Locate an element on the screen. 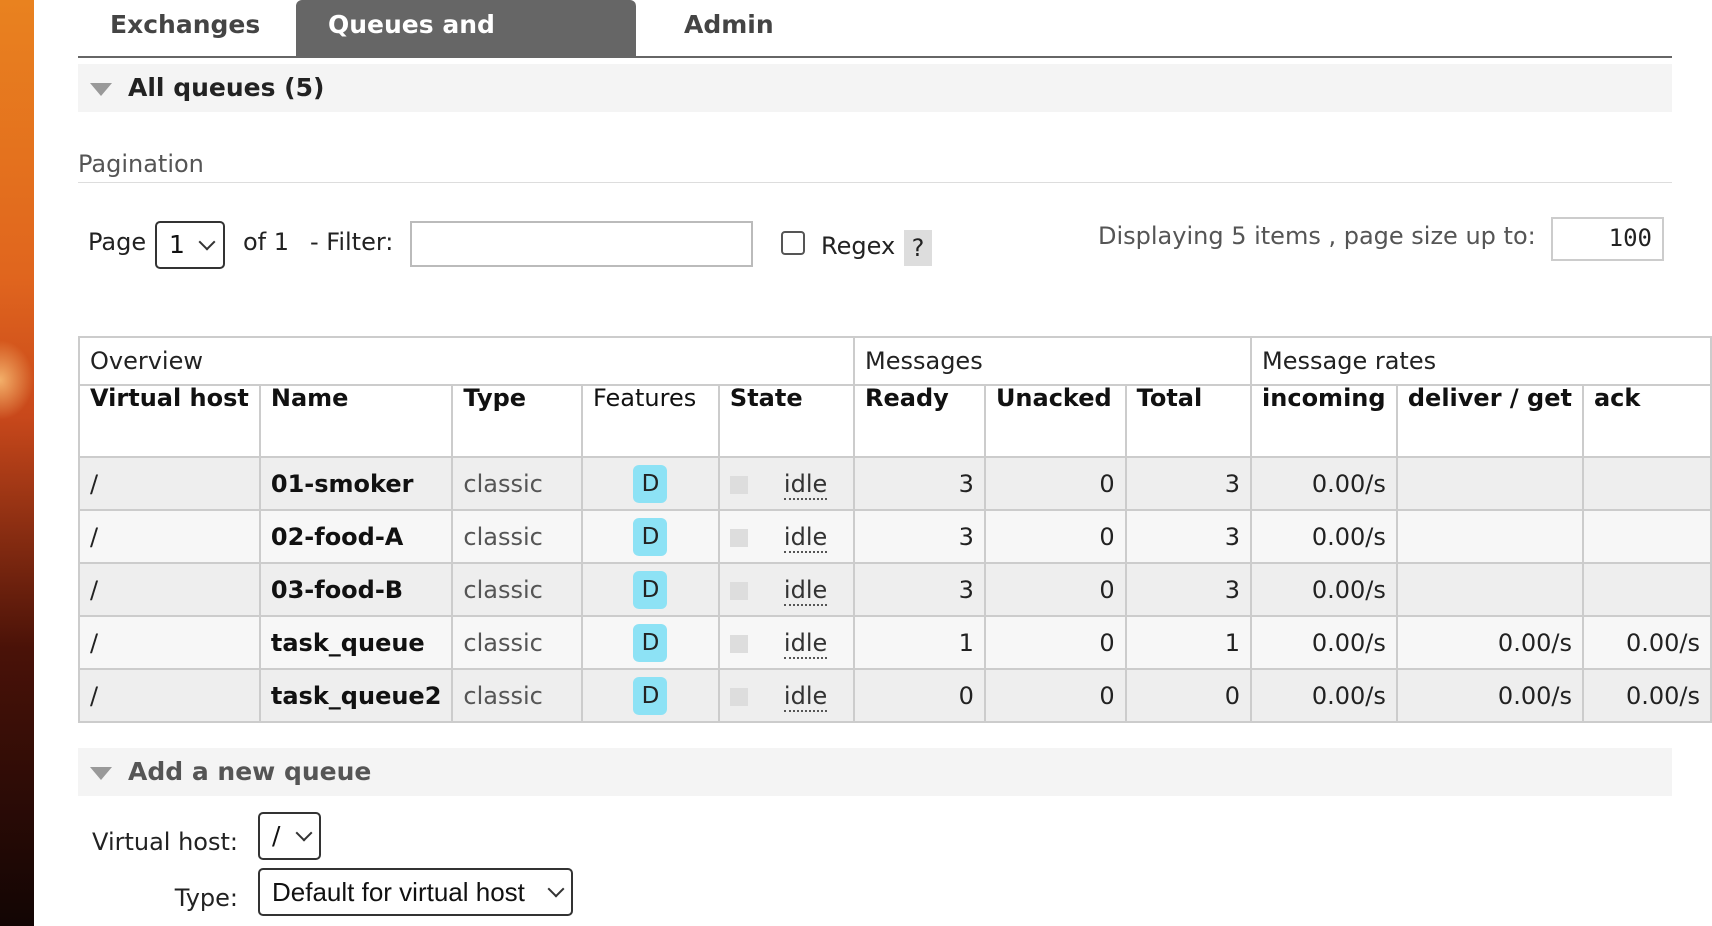 The height and width of the screenshot is (926, 1712). cell-queue-name-link: 02-food-A is located at coordinates (356, 536).